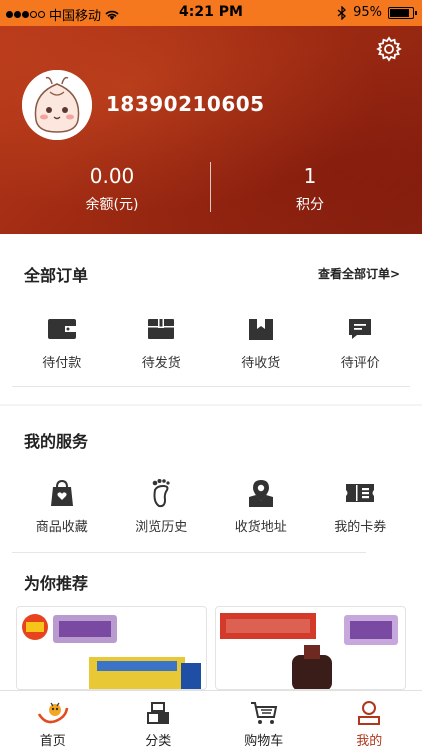 The height and width of the screenshot is (751, 422). What do you see at coordinates (62, 525) in the screenshot?
I see `service-favorites-label: 商品收藏` at bounding box center [62, 525].